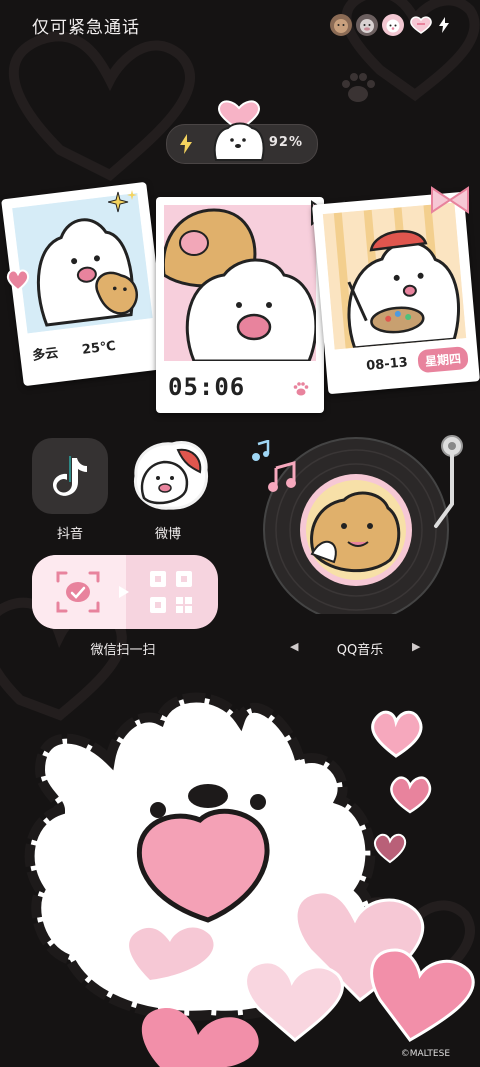  What do you see at coordinates (285, 142) in the screenshot?
I see `battery-percent: 92%` at bounding box center [285, 142].